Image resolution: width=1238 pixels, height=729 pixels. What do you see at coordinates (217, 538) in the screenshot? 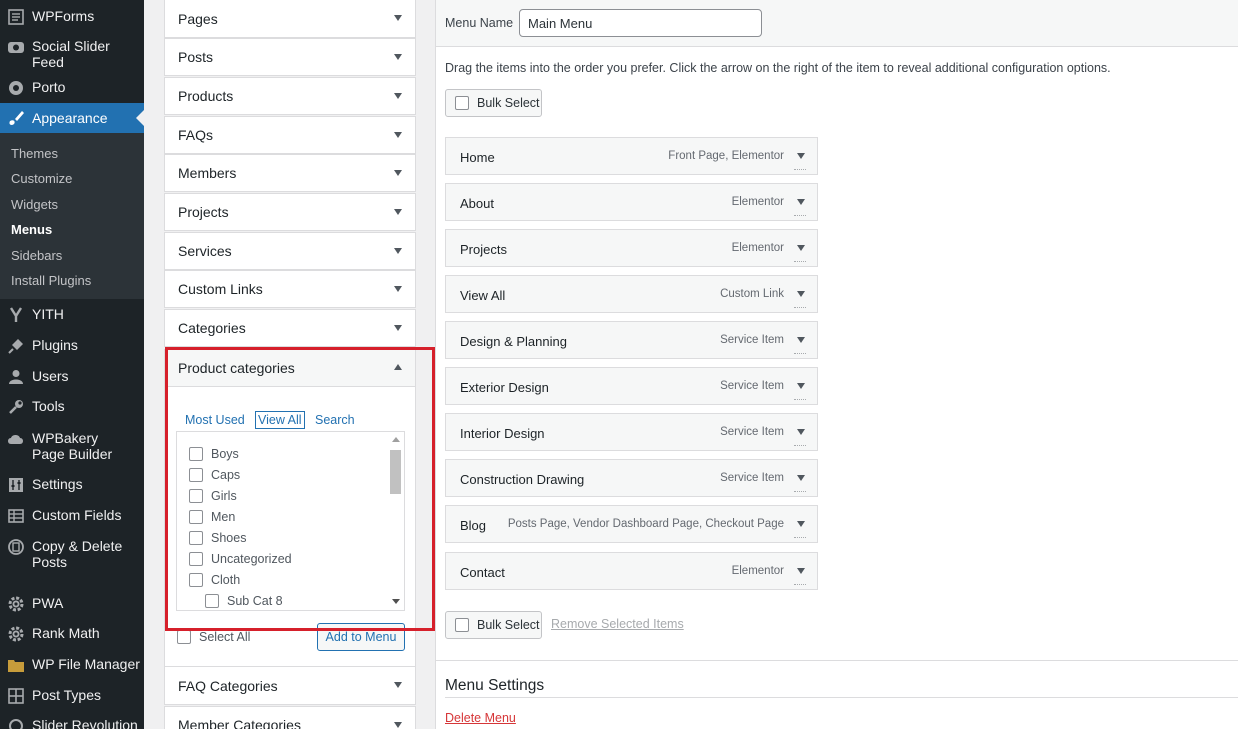
I see `list-item: Shoes` at bounding box center [217, 538].